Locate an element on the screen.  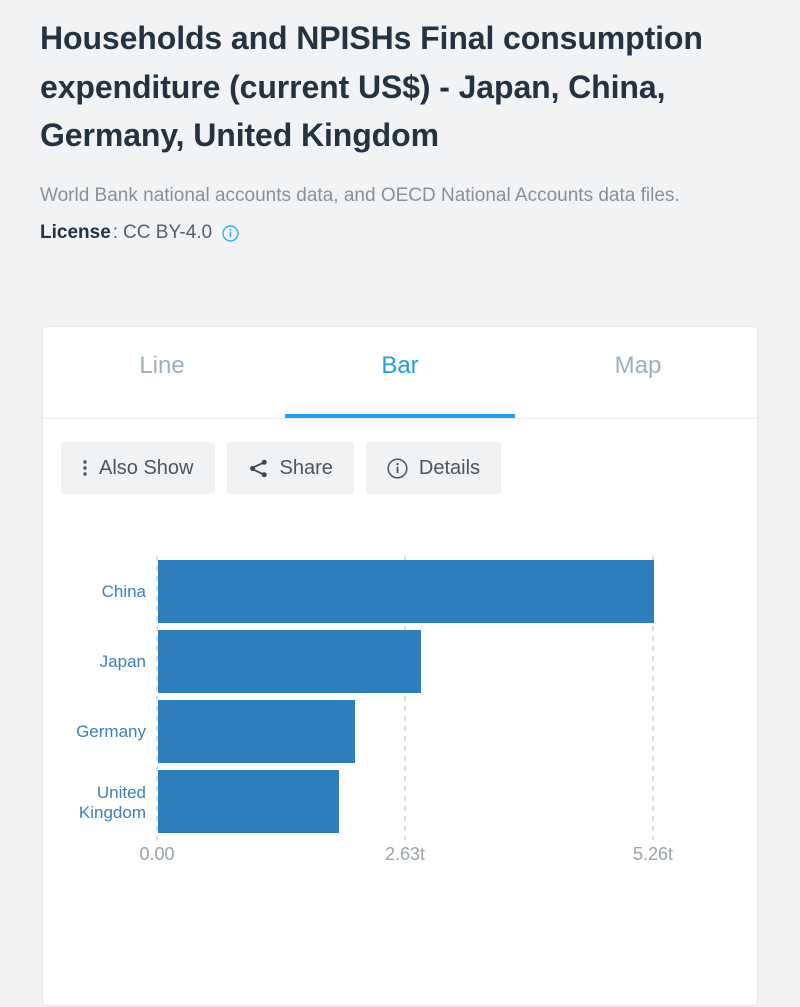
also-show-button: Also Show is located at coordinates (138, 468).